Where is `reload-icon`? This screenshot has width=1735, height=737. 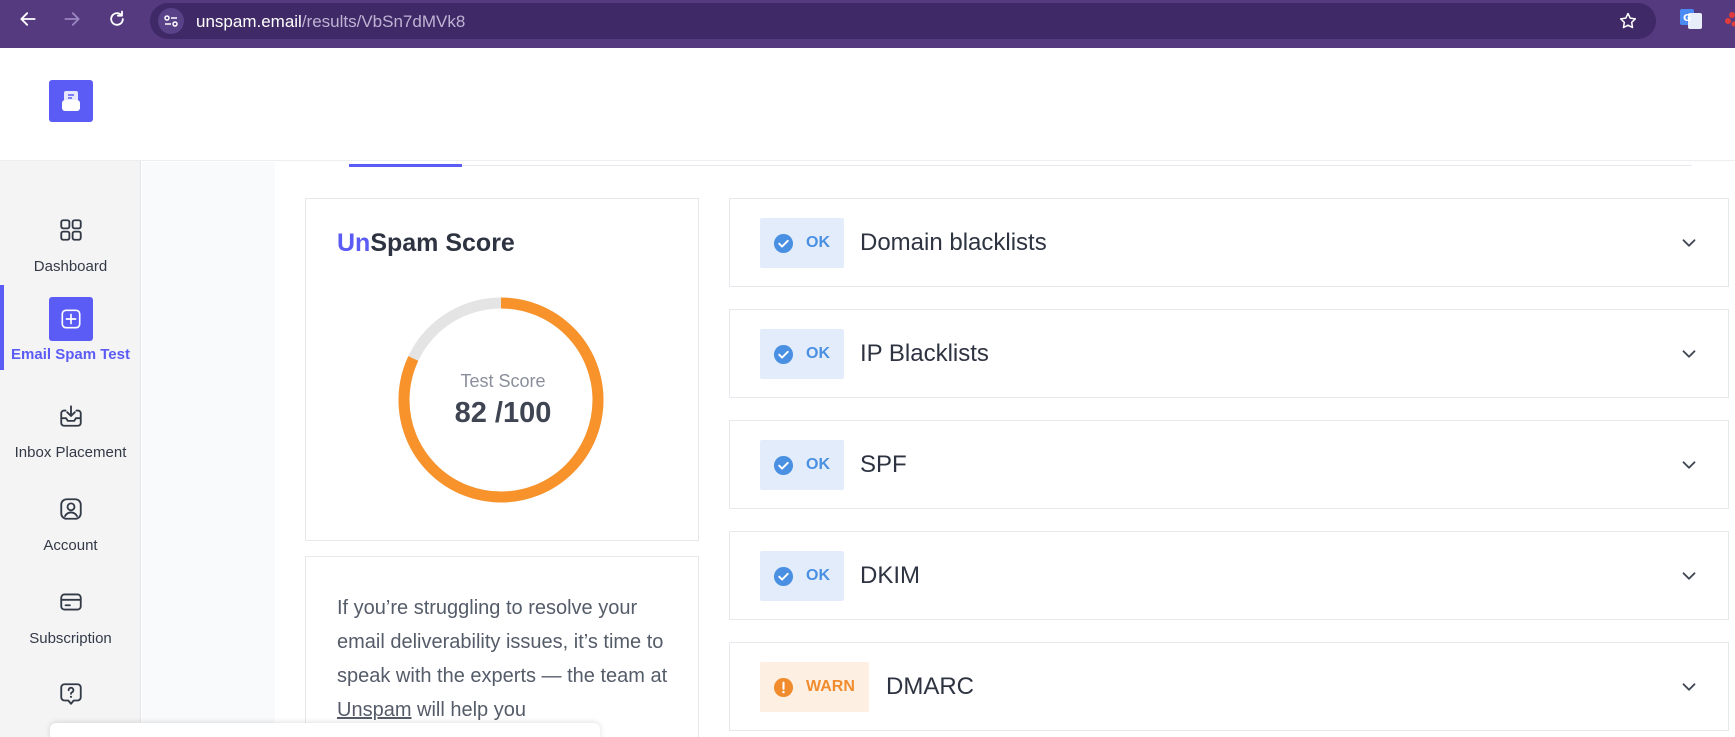
reload-icon is located at coordinates (117, 19).